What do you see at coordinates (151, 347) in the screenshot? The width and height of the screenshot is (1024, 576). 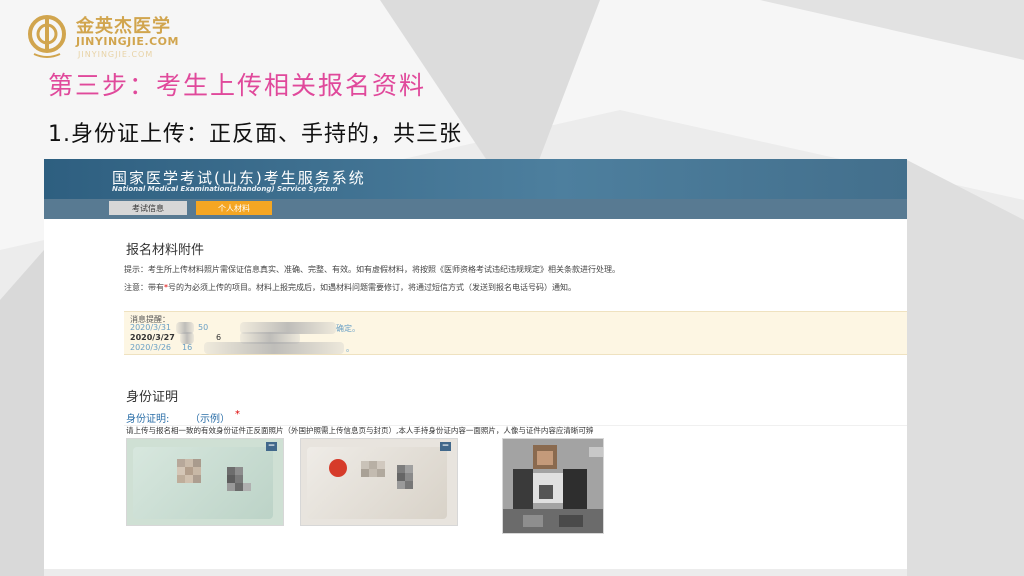 I see `message-date: 2020/3/26` at bounding box center [151, 347].